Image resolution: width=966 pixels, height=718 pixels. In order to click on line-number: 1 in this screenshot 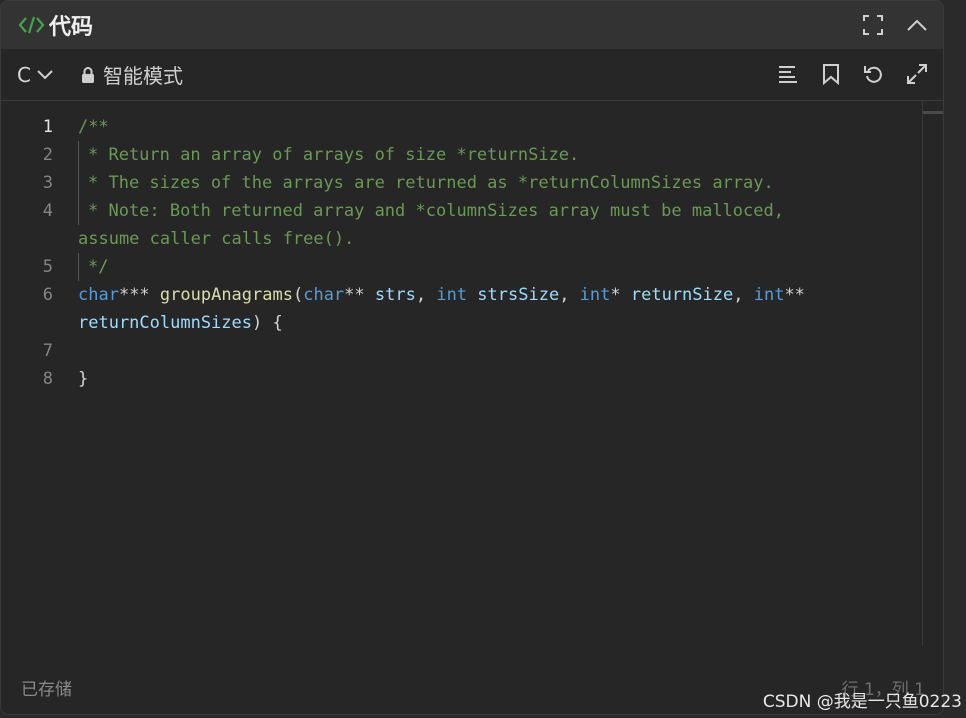, I will do `click(47, 127)`.